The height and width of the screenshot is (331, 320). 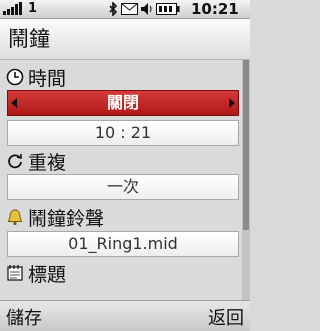 I want to click on back-softkey: 返回, so click(x=226, y=317).